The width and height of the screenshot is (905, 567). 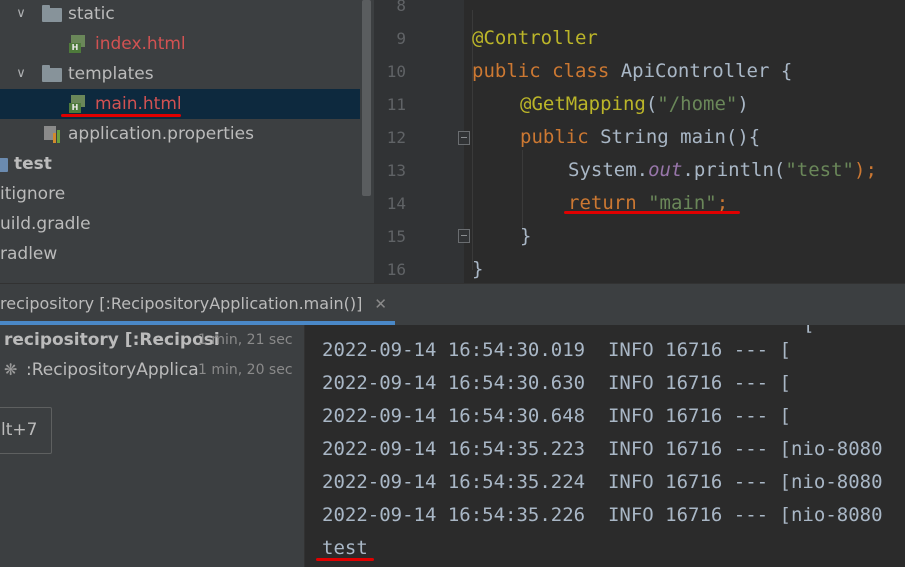 What do you see at coordinates (608, 170) in the screenshot?
I see `code-token: System.` at bounding box center [608, 170].